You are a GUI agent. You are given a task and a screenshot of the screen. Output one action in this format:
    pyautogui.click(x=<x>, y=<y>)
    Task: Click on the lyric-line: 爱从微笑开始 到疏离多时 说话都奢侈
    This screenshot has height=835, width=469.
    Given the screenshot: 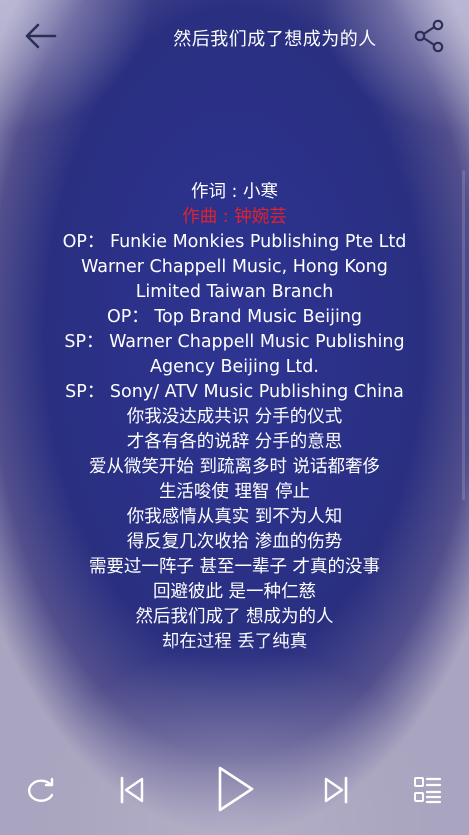 What is the action you would take?
    pyautogui.click(x=234, y=467)
    